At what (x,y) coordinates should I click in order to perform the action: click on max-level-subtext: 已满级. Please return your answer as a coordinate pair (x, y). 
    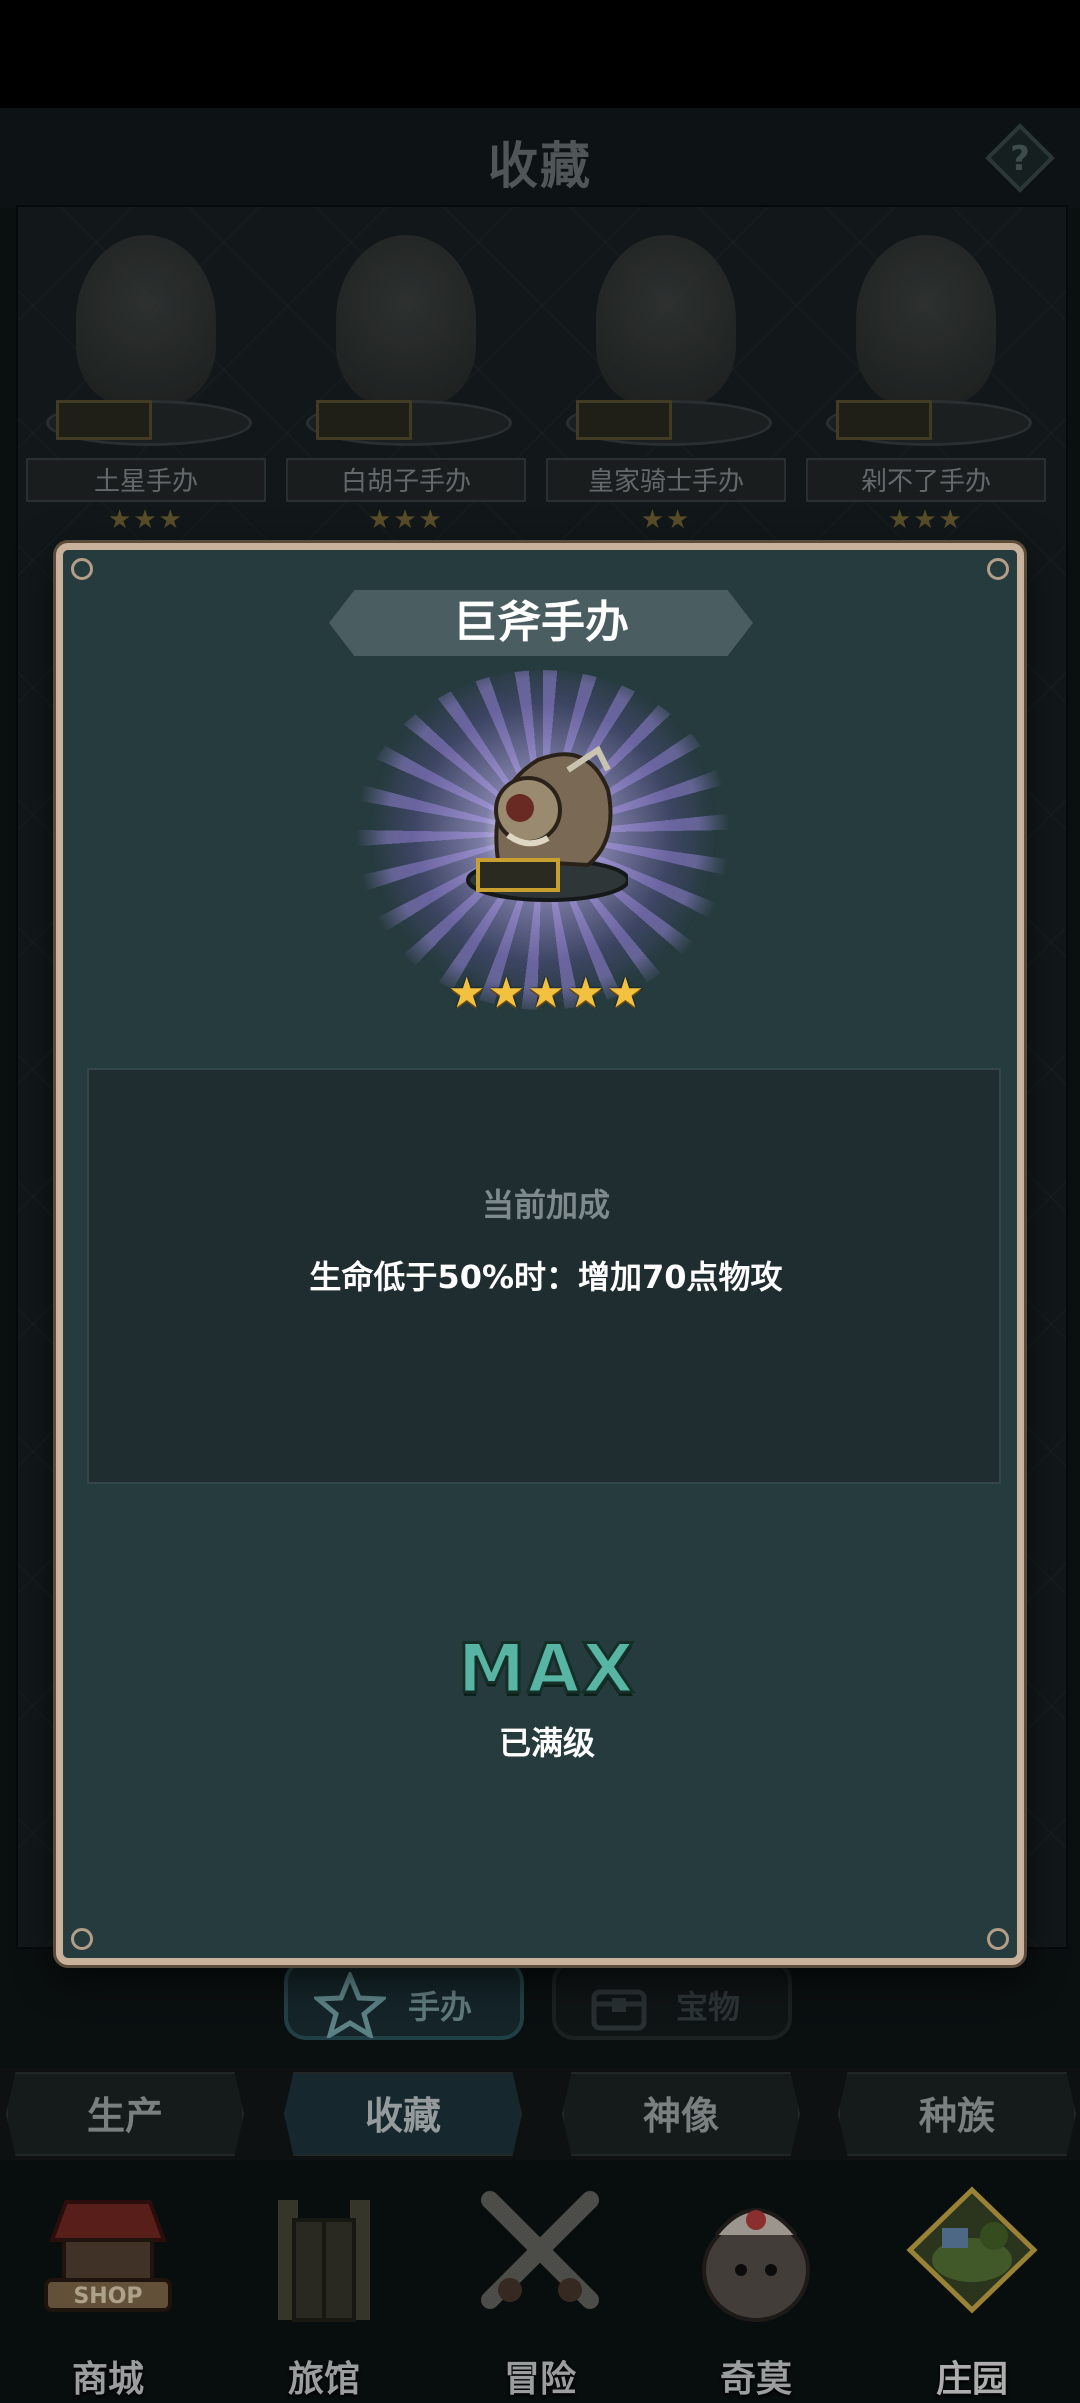
    Looking at the image, I should click on (546, 1743).